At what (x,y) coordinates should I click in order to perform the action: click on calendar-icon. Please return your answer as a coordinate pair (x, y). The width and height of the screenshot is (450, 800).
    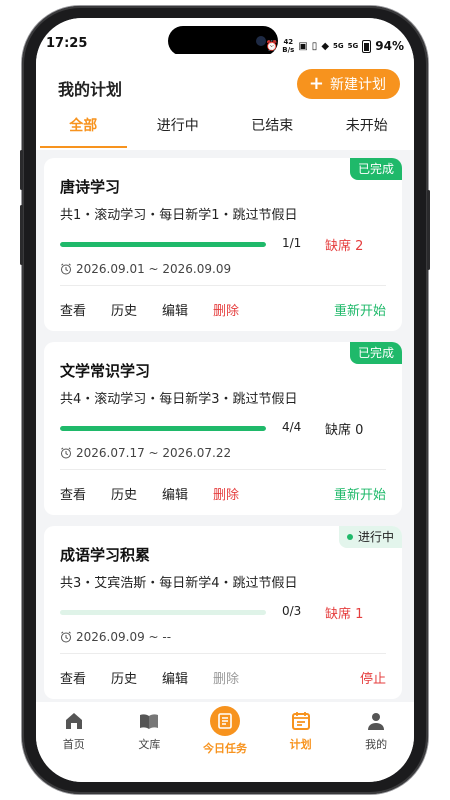
    Looking at the image, I should click on (300, 721).